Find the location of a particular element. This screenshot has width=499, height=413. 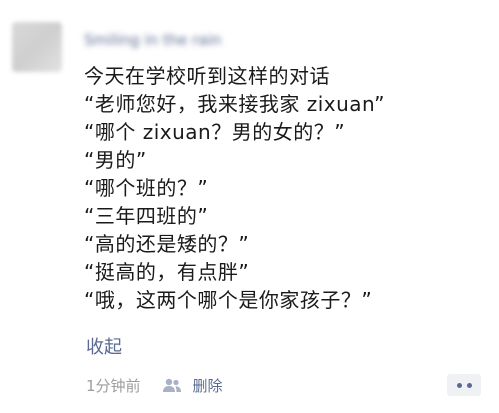

post-line: “哦，这两个哪个是你家孩子？” is located at coordinates (228, 300).